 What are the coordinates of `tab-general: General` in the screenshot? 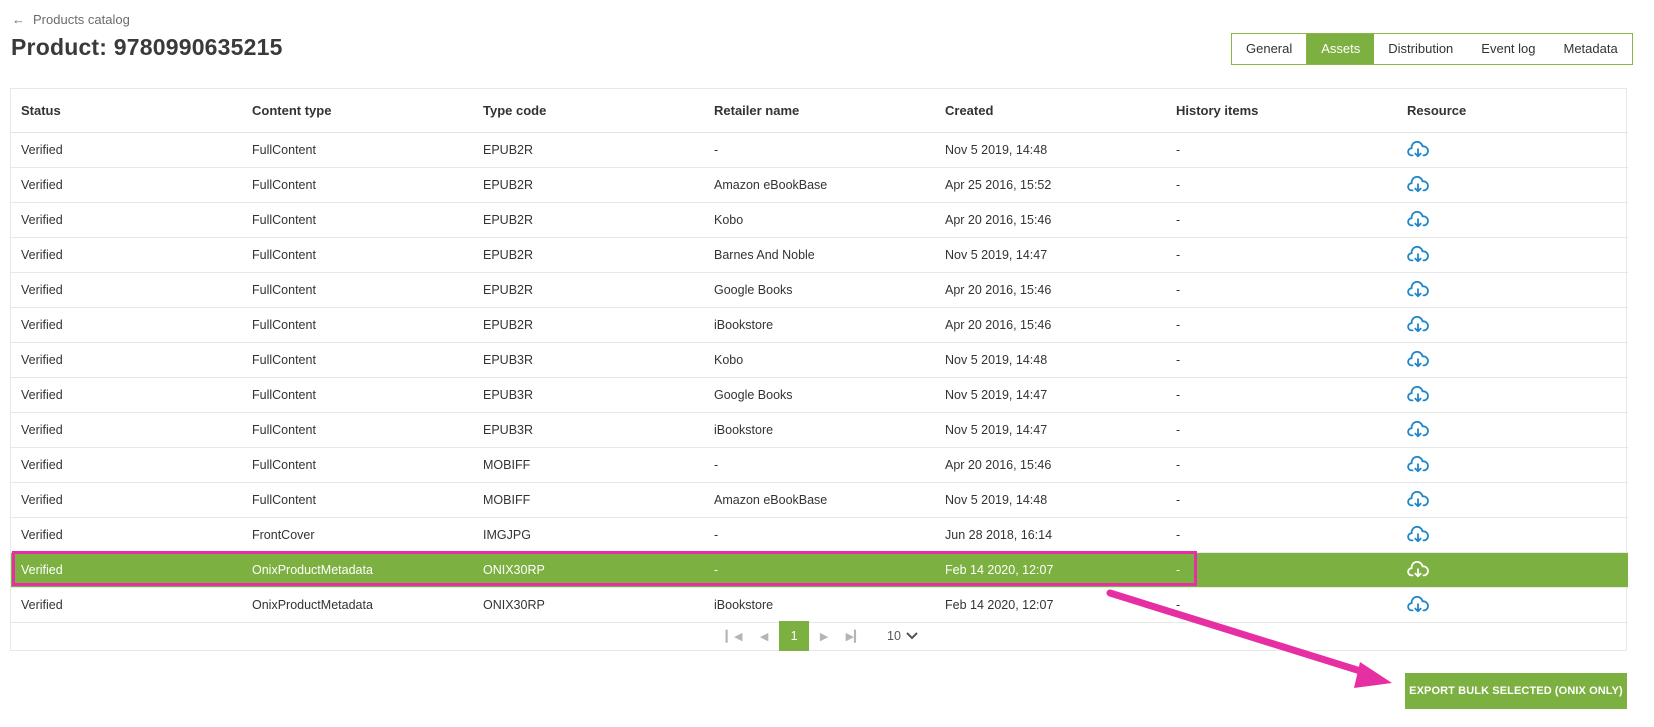 It's located at (1270, 49).